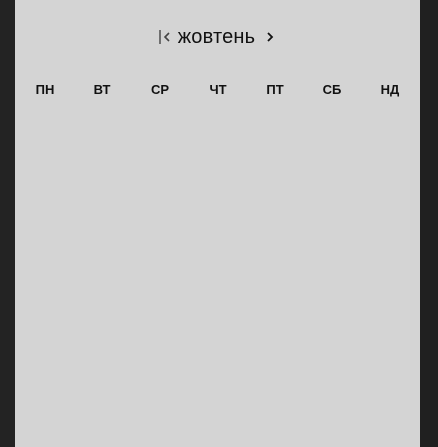 The image size is (438, 447). I want to click on weekday-label-sat: СБ, so click(332, 89).